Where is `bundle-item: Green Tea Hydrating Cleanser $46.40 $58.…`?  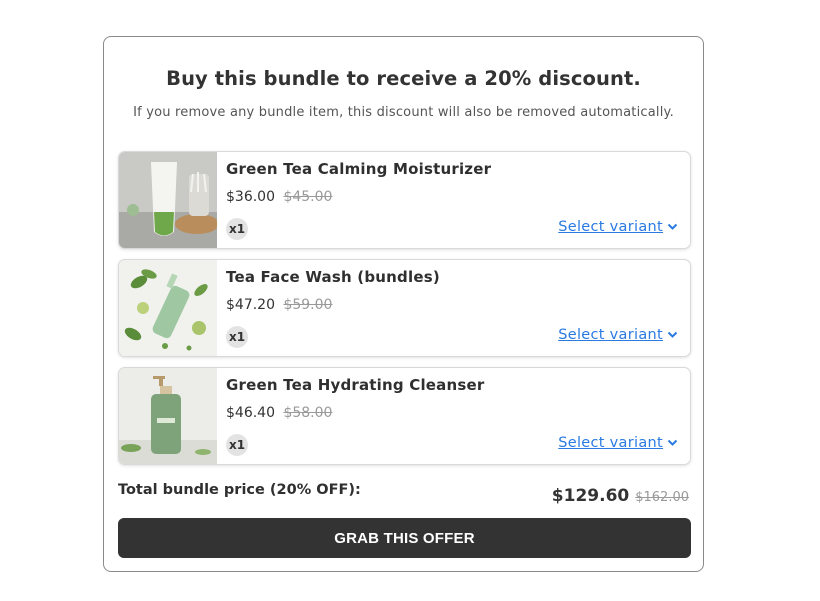 bundle-item: Green Tea Hydrating Cleanser $46.40 $58.… is located at coordinates (404, 416).